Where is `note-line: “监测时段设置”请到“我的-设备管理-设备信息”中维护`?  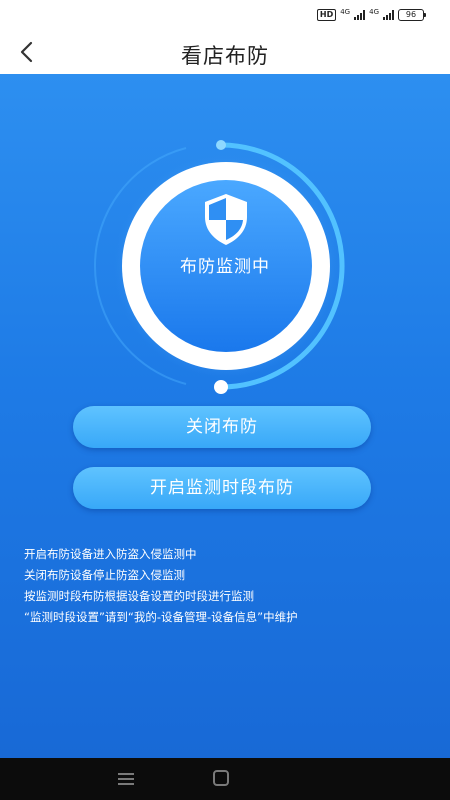 note-line: “监测时段设置”请到“我的-设备管理-设备信息”中维护 is located at coordinates (161, 617).